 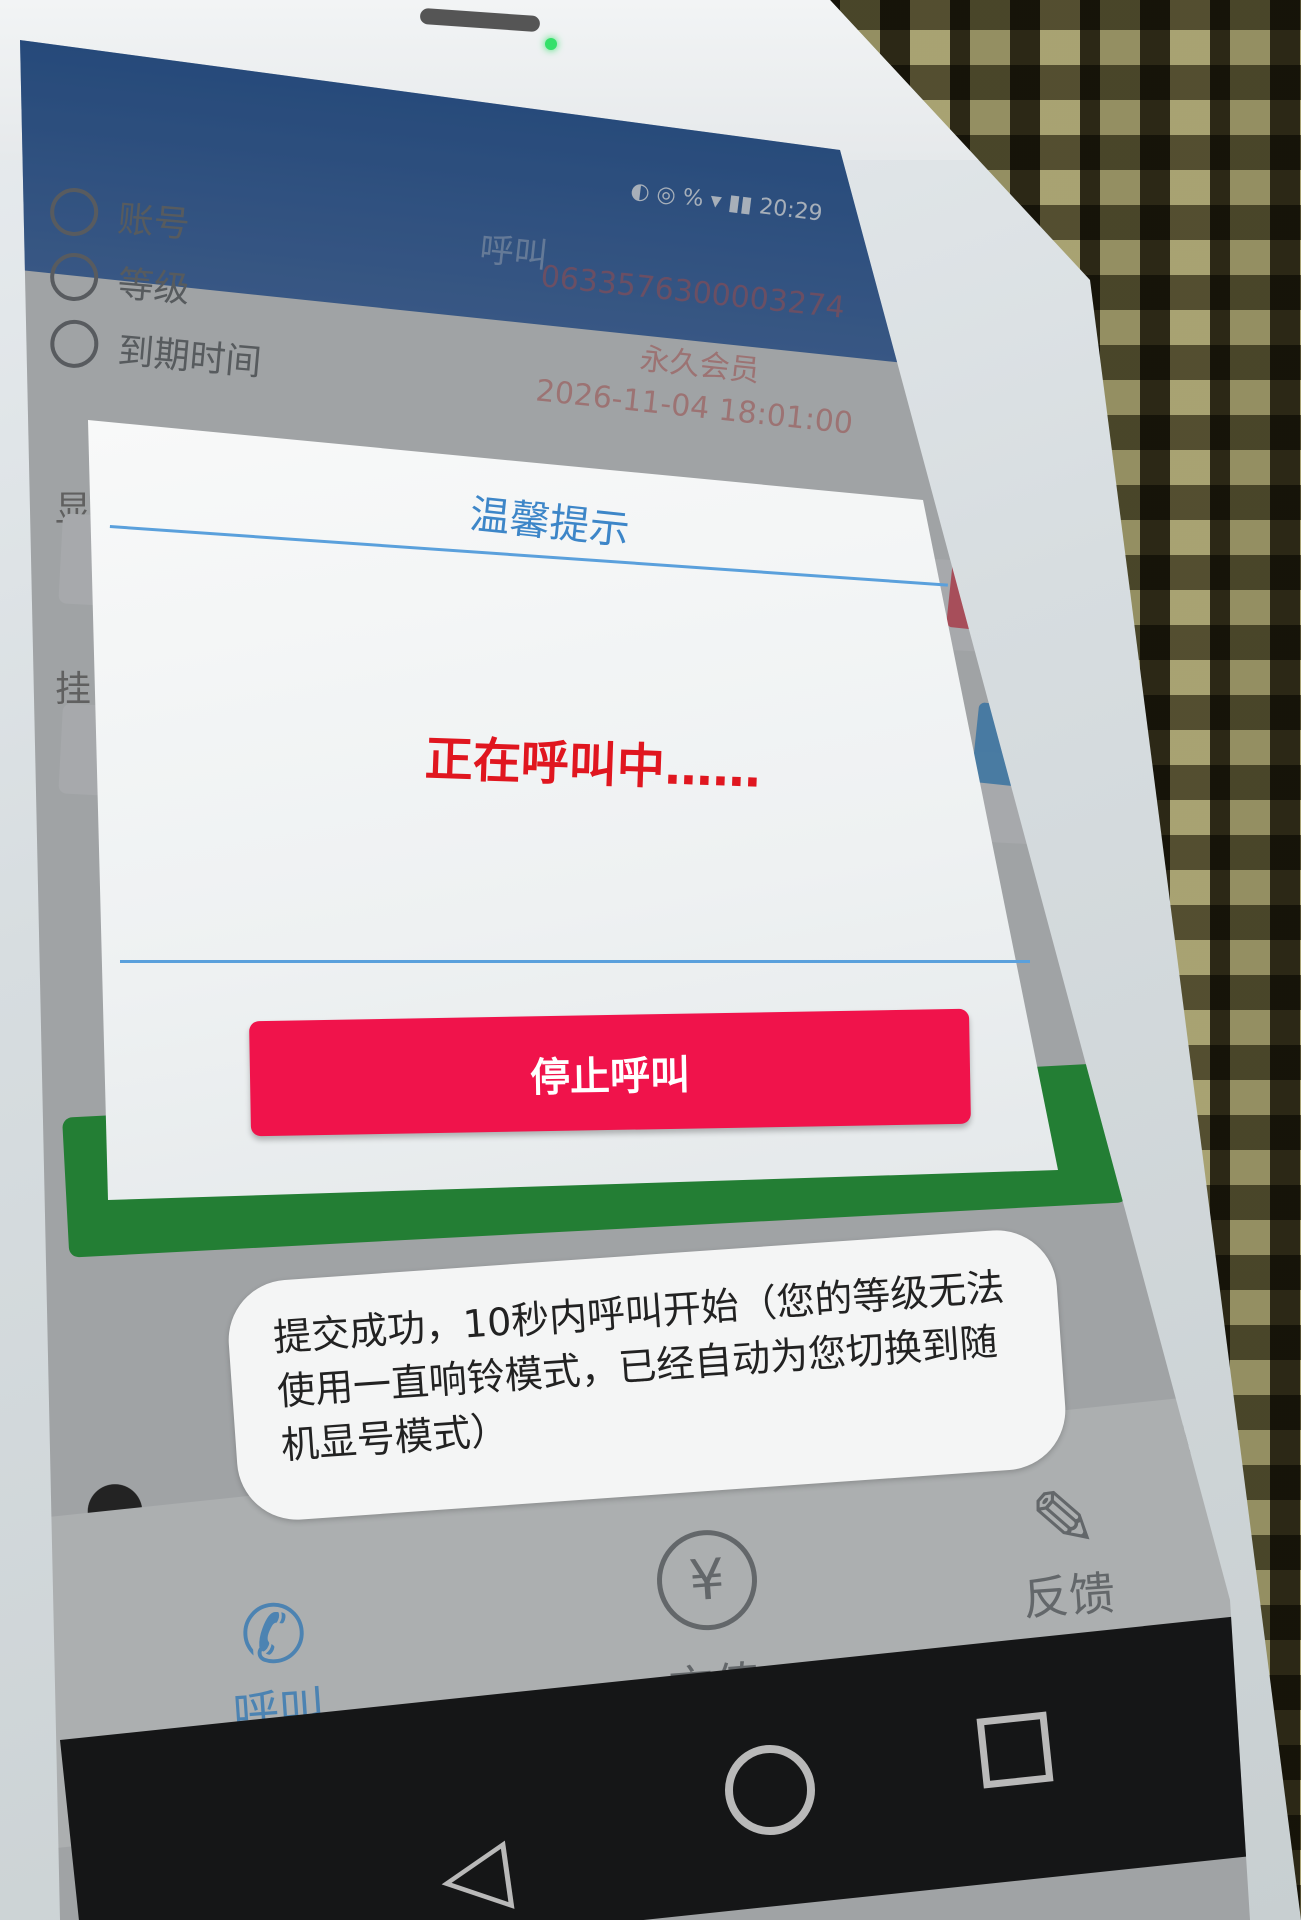 I want to click on notification-led, so click(x=551, y=44).